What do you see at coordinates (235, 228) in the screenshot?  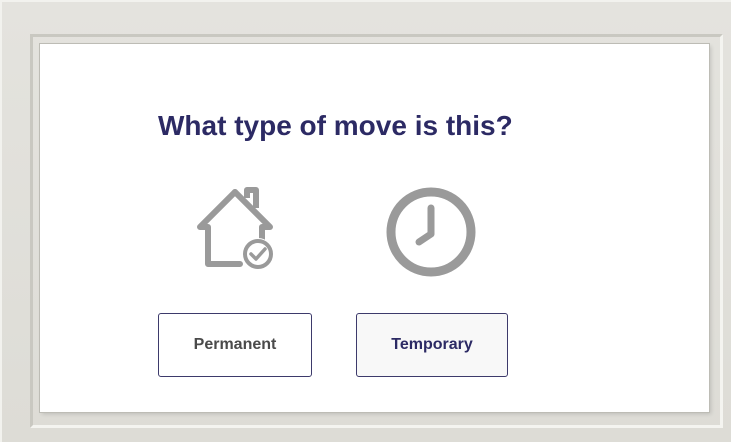 I see `house-check-icon` at bounding box center [235, 228].